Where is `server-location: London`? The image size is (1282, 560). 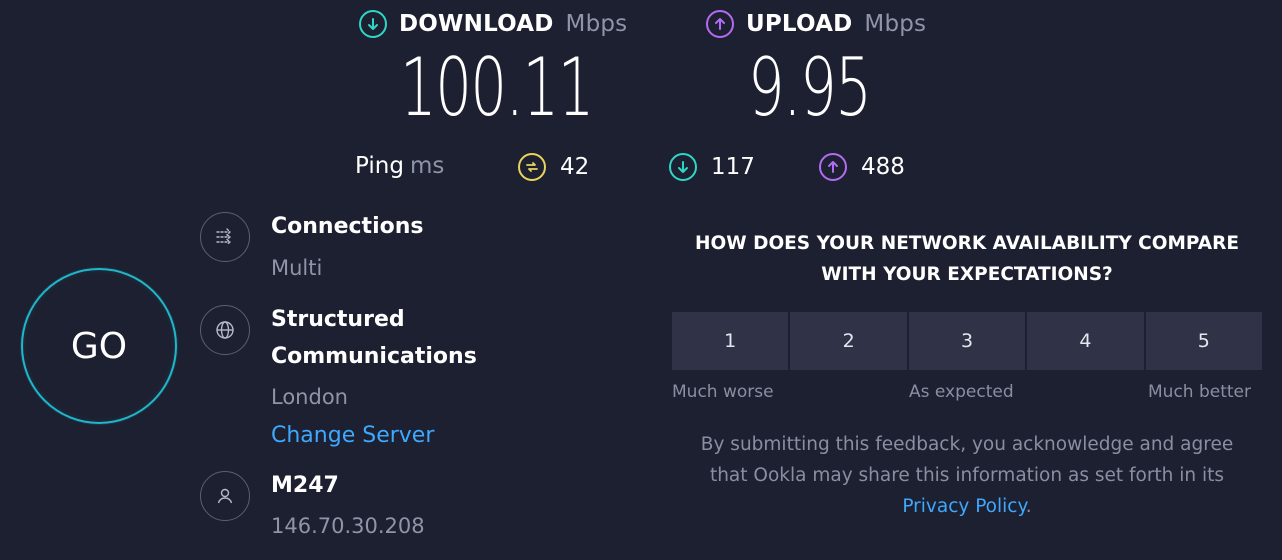
server-location: London is located at coordinates (309, 397).